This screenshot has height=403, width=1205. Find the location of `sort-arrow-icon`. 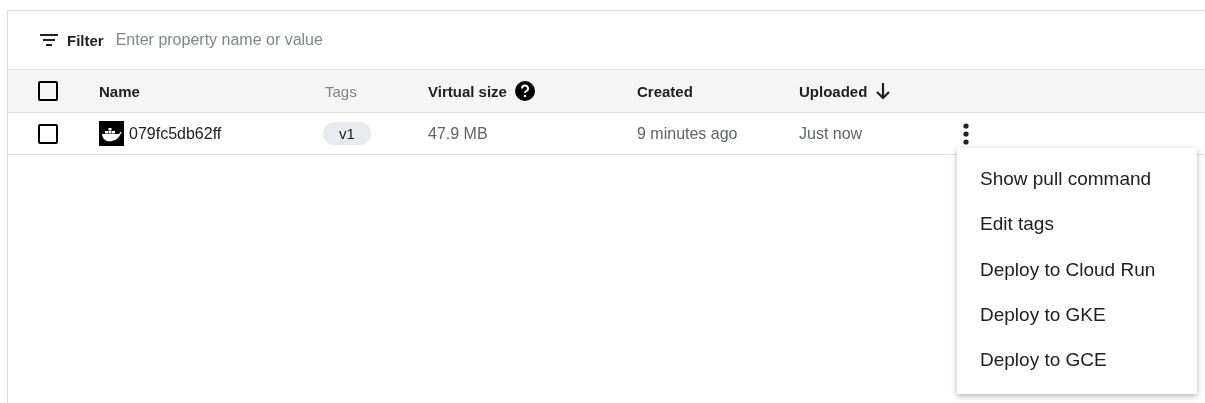

sort-arrow-icon is located at coordinates (883, 91).